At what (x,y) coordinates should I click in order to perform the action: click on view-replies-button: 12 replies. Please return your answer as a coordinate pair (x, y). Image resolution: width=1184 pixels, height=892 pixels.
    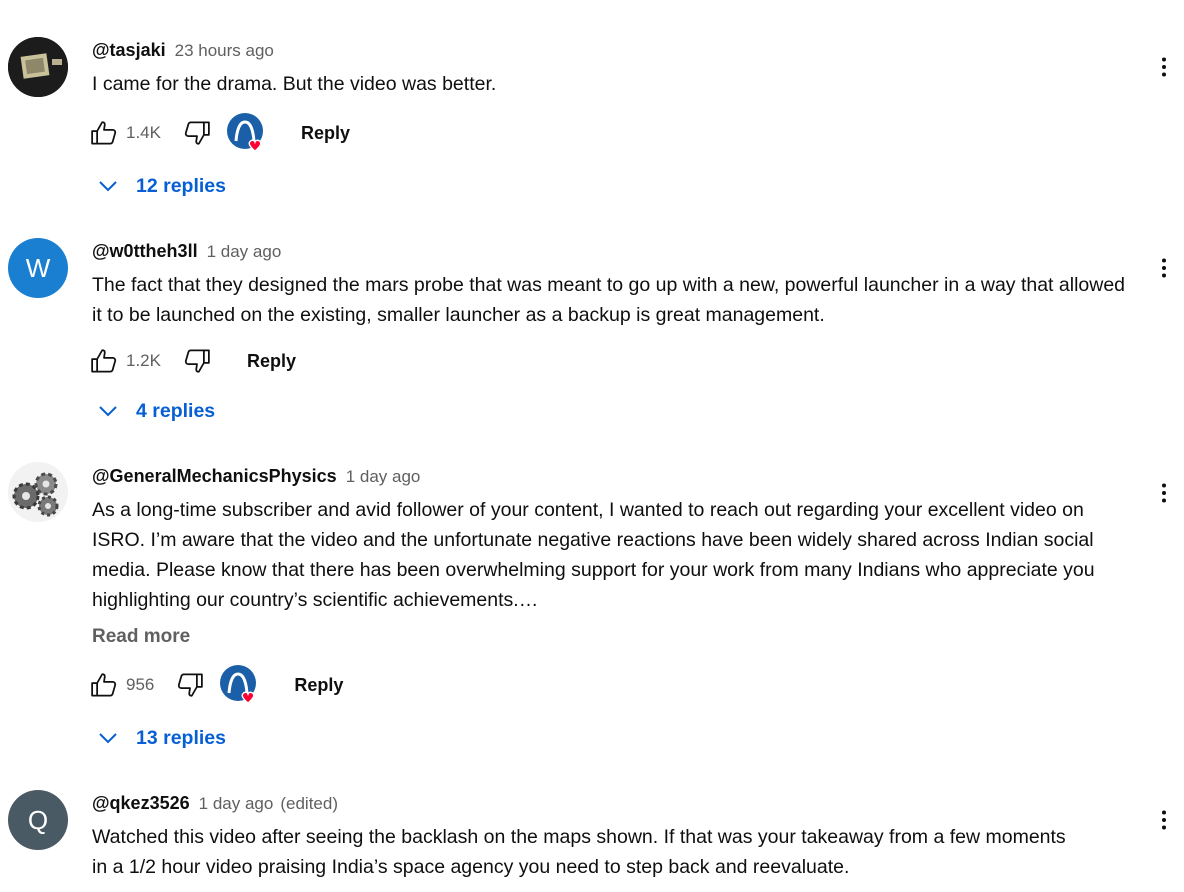
    Looking at the image, I should click on (161, 186).